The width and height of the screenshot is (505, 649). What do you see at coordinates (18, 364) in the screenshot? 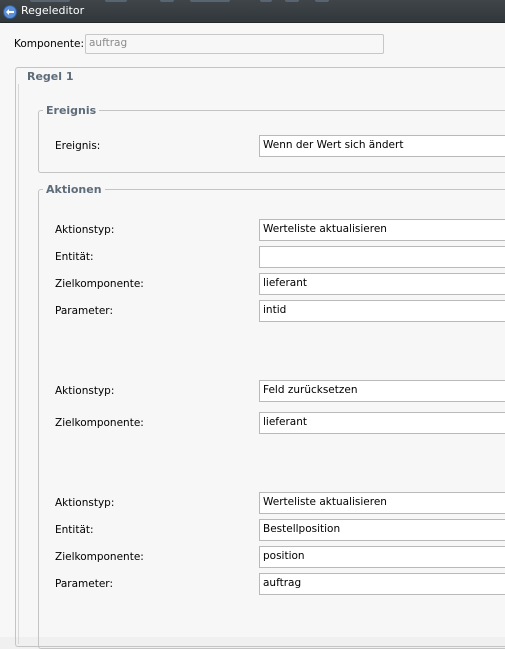
I see `rule-group-inner-edge` at bounding box center [18, 364].